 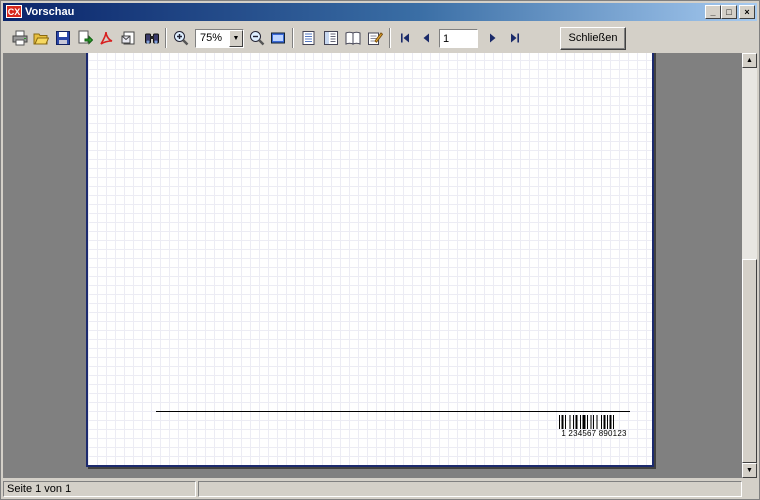 I want to click on minimize-button: _, so click(x=713, y=12).